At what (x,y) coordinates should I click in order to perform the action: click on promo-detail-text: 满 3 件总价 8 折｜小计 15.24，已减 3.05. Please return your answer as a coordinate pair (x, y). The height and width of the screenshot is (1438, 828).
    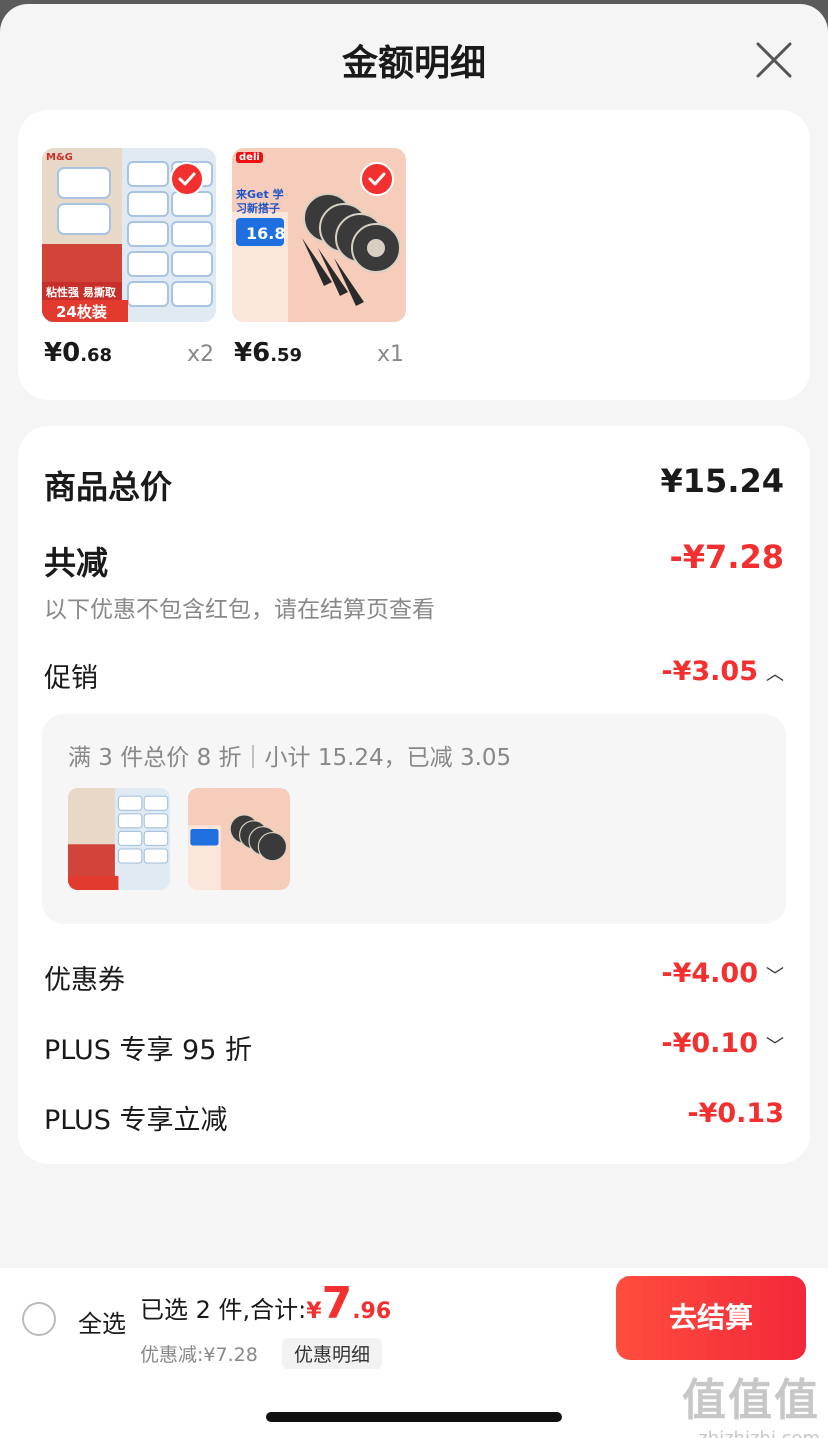
    Looking at the image, I should click on (290, 758).